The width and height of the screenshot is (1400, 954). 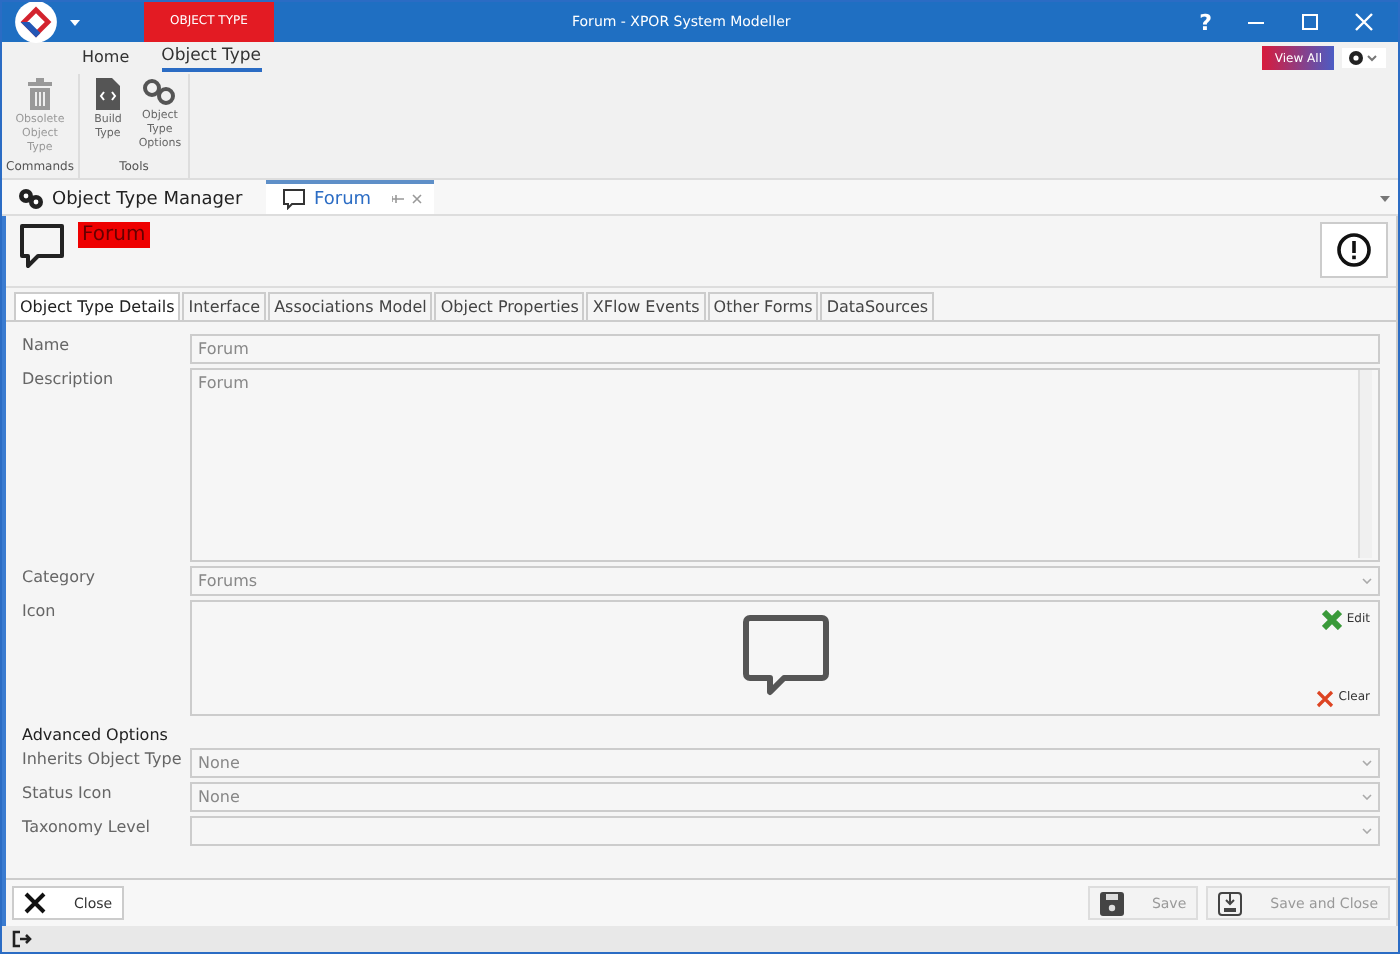 What do you see at coordinates (107, 94) in the screenshot?
I see `code-file-icon` at bounding box center [107, 94].